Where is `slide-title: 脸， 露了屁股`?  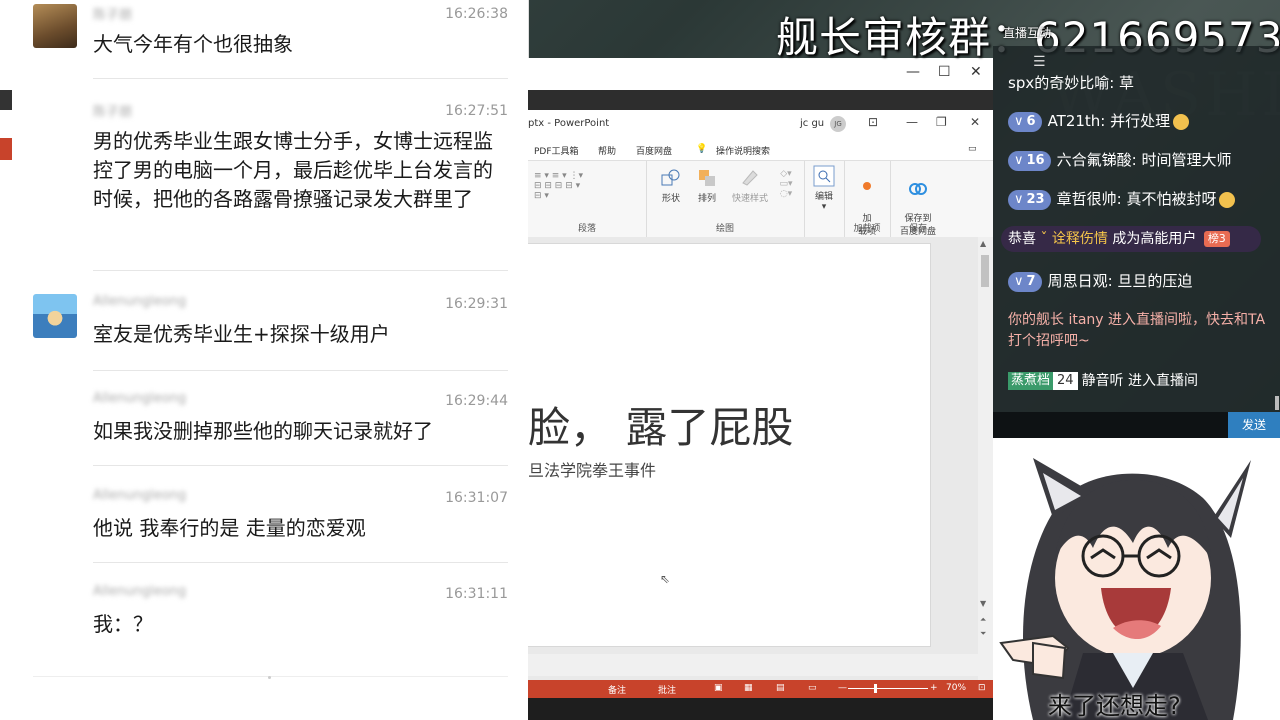 slide-title: 脸， 露了屁股 is located at coordinates (660, 424).